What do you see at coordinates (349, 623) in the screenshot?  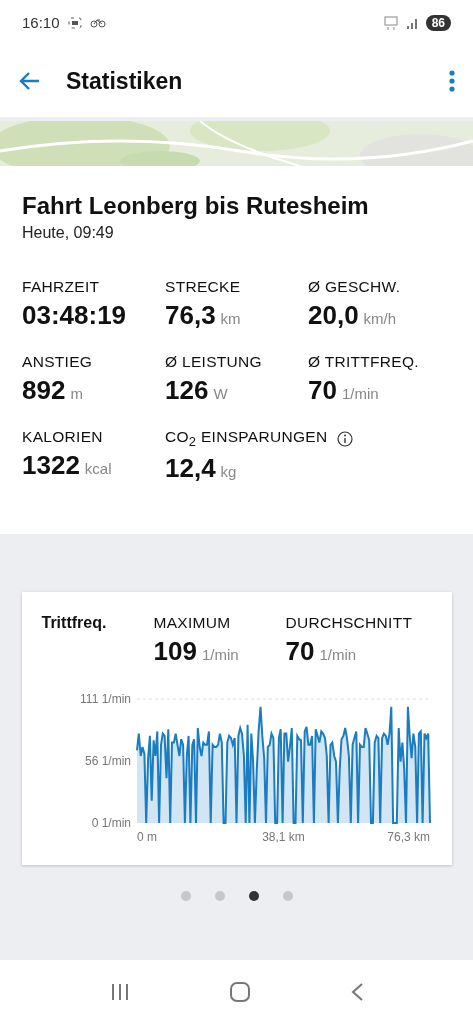 I see `summary-label: DURCHSCHNITT` at bounding box center [349, 623].